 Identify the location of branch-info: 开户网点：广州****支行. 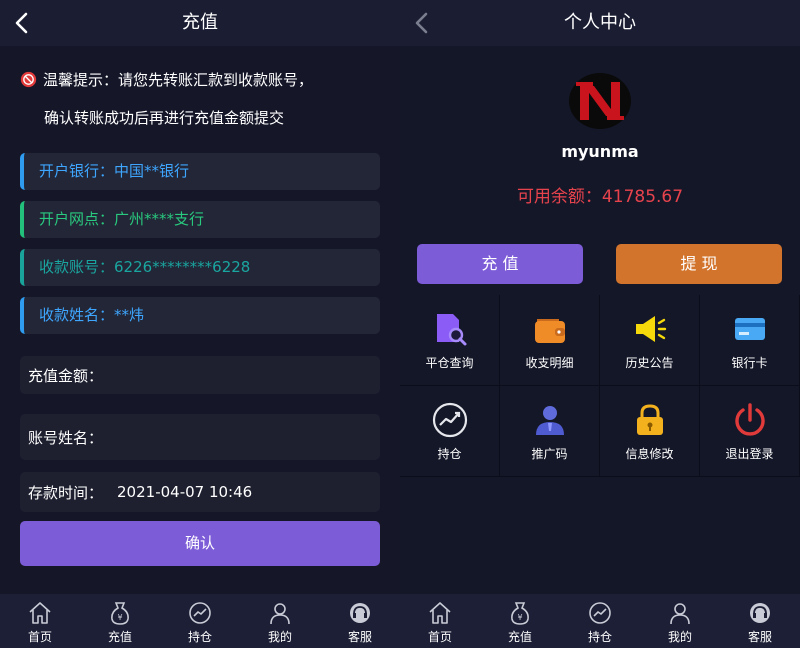
(200, 219).